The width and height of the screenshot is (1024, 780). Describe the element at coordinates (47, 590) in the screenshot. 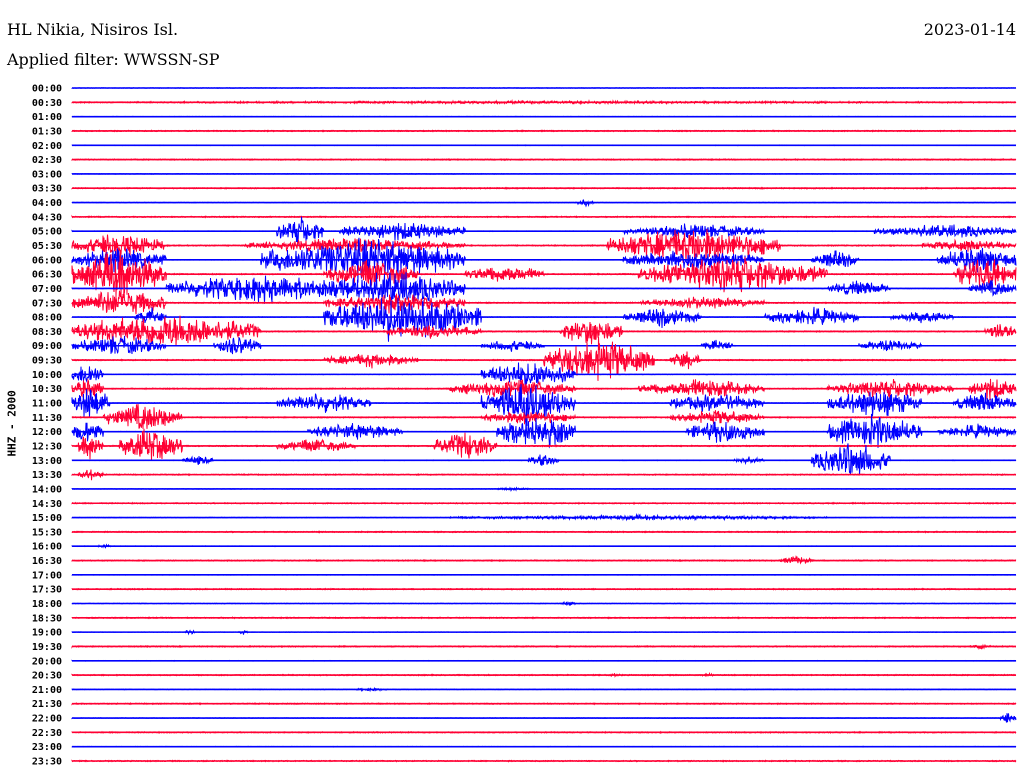

I see `row-time-label: 17:30` at that location.